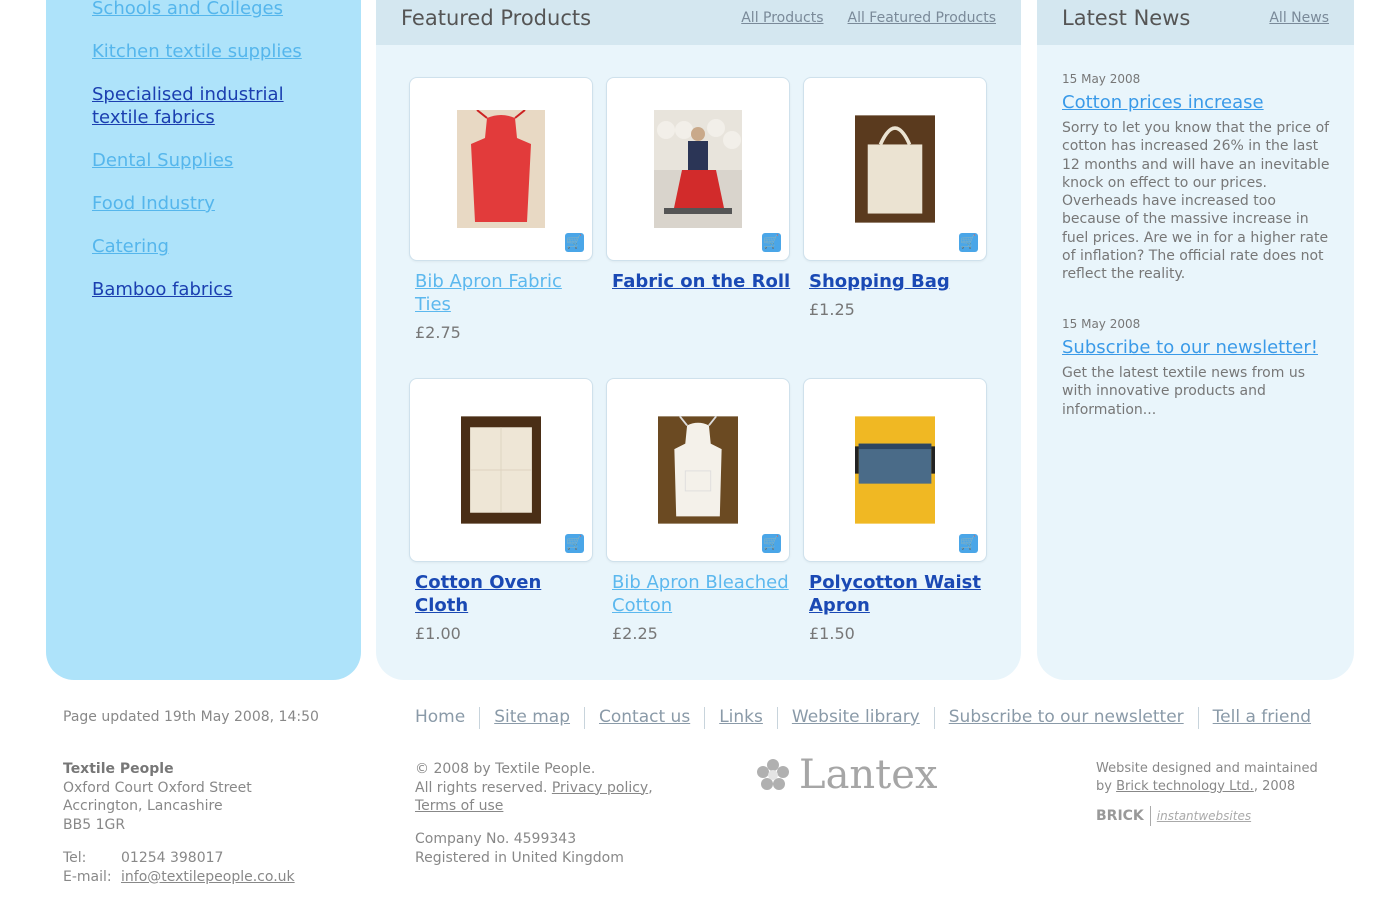  I want to click on product-name: Cotton Oven Cloth, so click(507, 594).